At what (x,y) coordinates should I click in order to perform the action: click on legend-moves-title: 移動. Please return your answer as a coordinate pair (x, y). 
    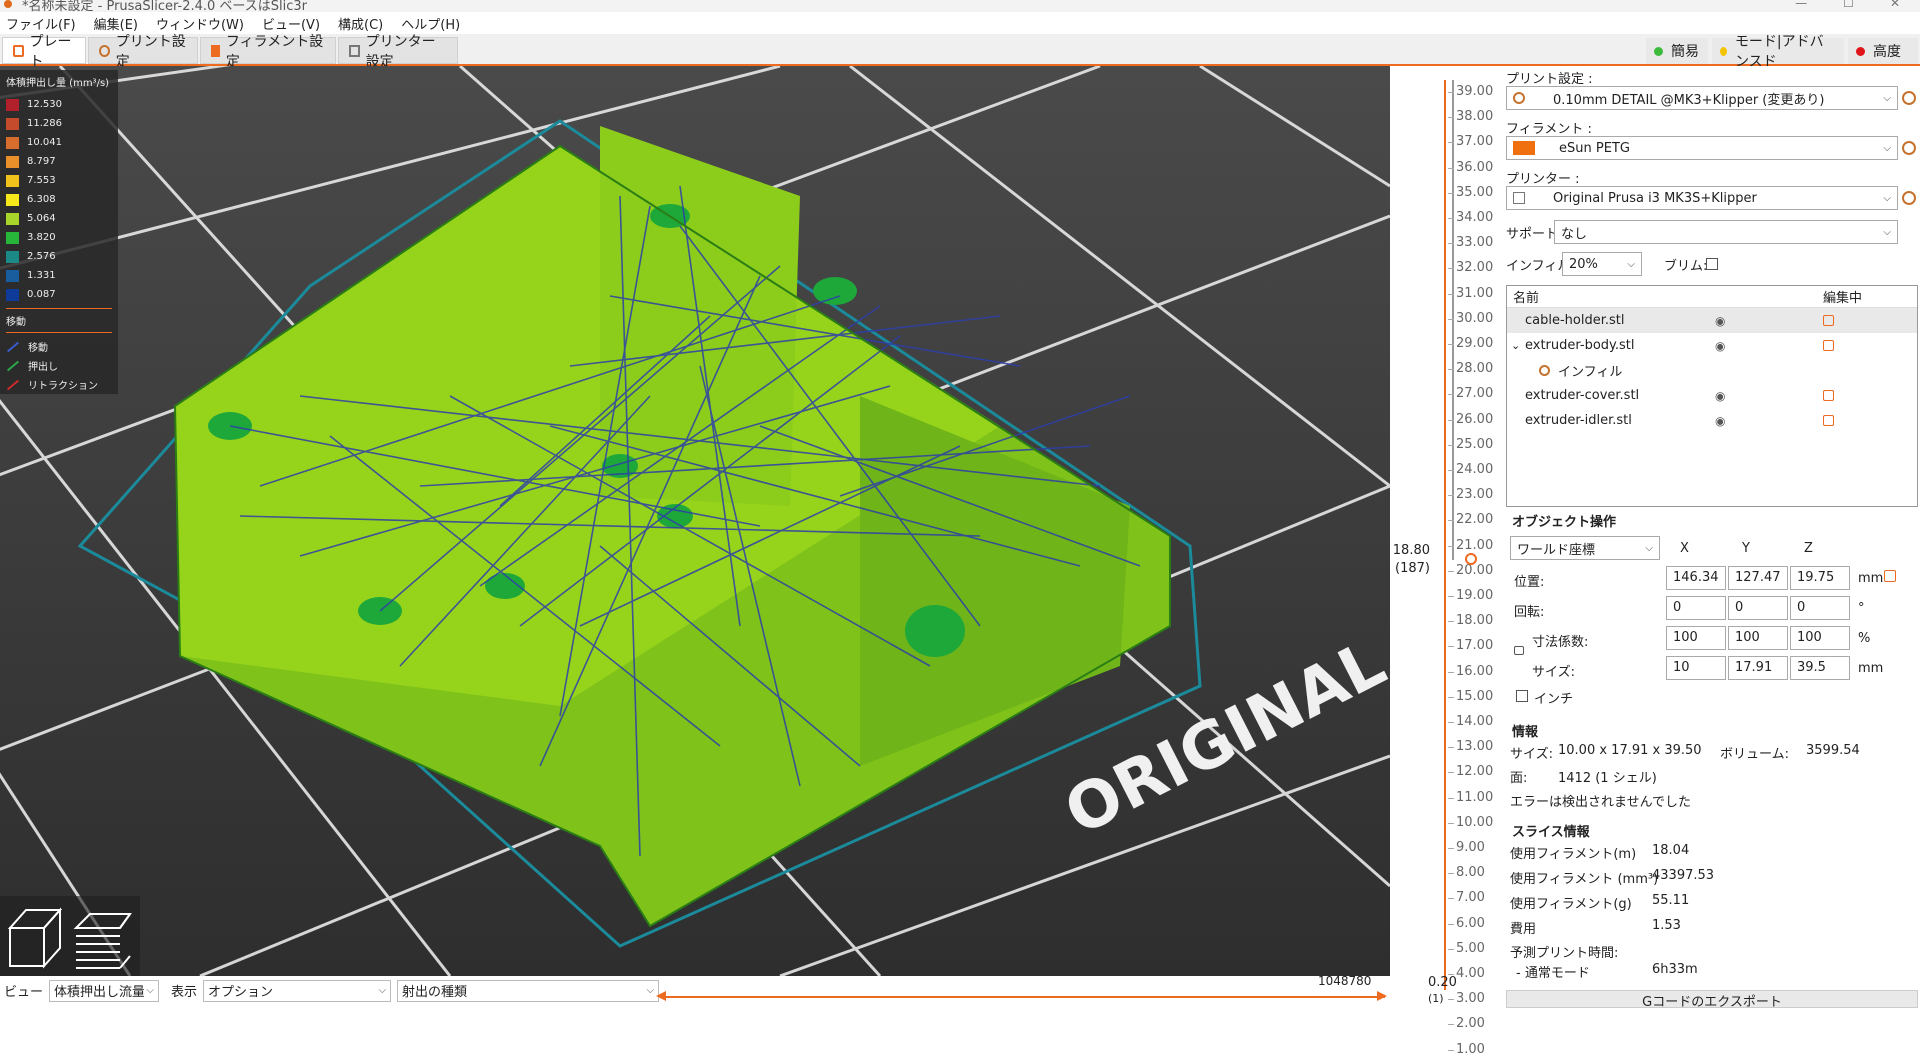
    Looking at the image, I should click on (16, 322).